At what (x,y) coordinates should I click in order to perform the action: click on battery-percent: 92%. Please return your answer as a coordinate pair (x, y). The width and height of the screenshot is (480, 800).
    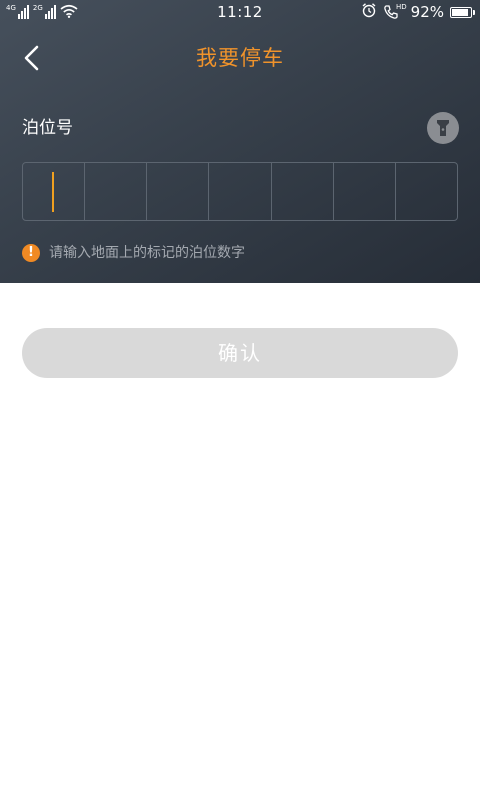
    Looking at the image, I should click on (427, 12).